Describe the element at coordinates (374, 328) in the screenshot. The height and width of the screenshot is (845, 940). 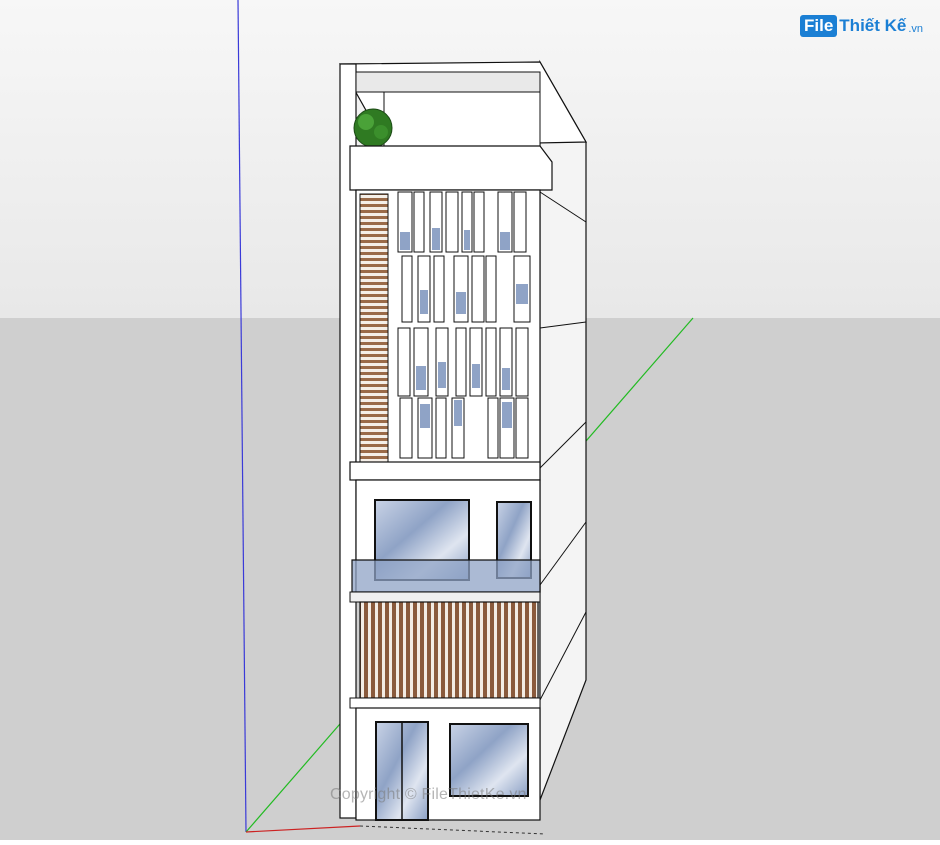
I see `wood-louver-strip` at that location.